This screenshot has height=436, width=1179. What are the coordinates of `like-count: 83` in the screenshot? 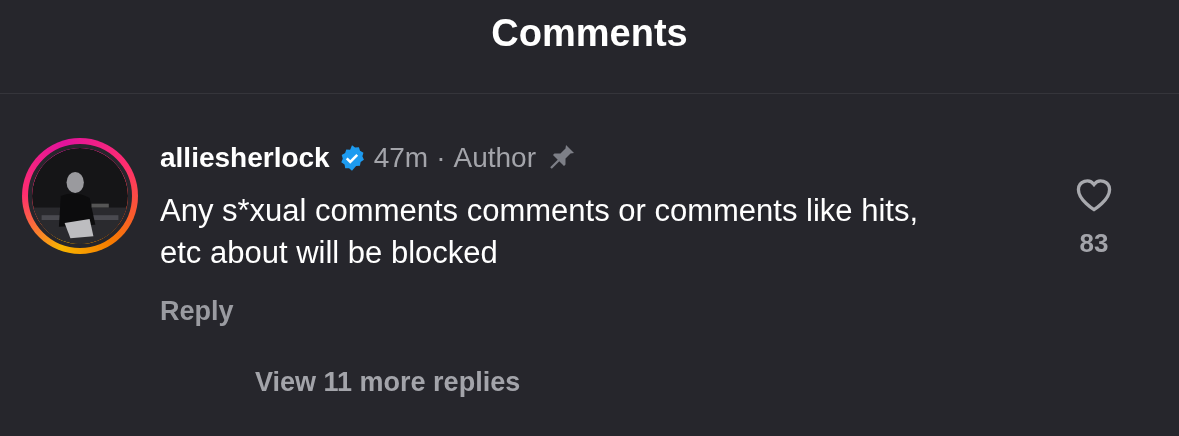 It's located at (1094, 243).